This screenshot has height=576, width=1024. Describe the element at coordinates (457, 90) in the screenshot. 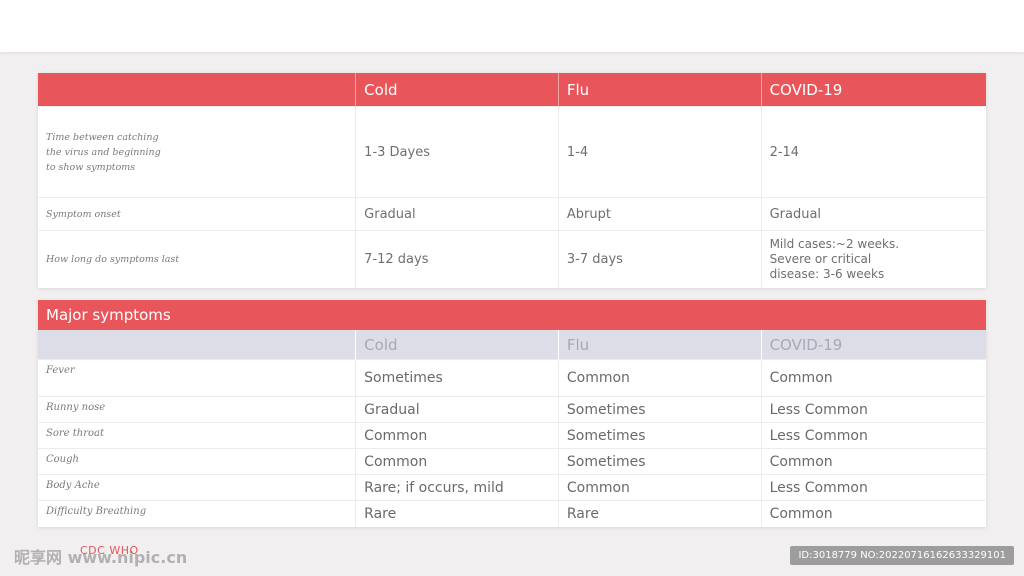

I see `header-cold: Cold` at that location.